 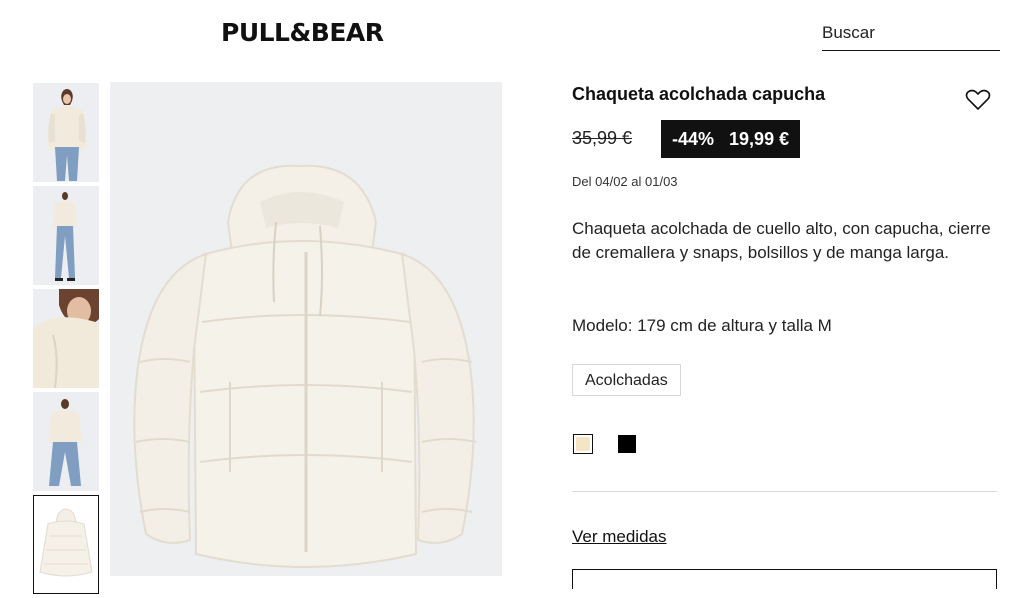 I want to click on size-guide-link: Ver medidas, so click(x=619, y=537).